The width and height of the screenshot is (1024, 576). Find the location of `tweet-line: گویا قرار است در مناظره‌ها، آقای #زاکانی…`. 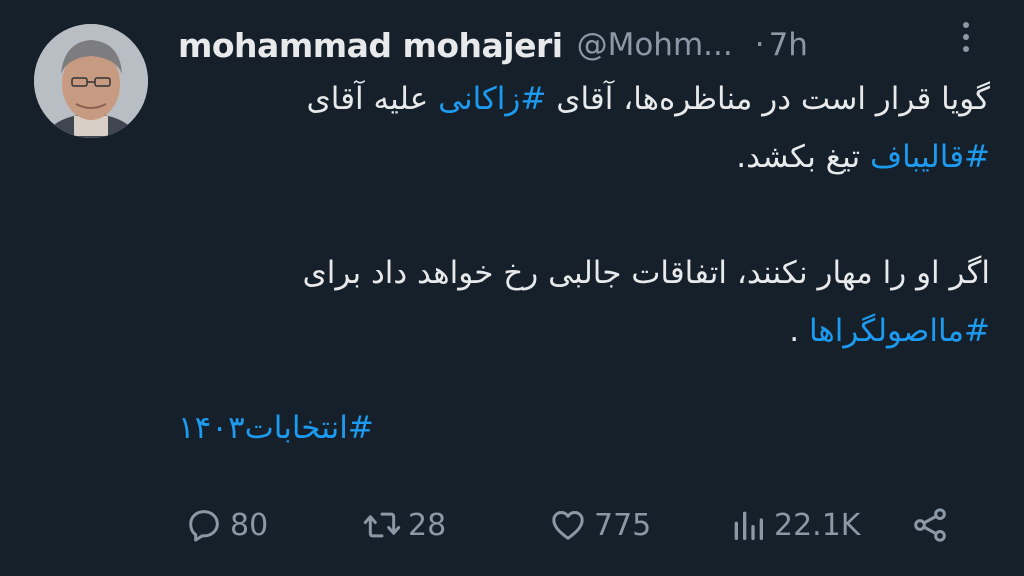

tweet-line: گویا قرار است در مناظره‌ها، آقای #زاکانی… is located at coordinates (584, 99).